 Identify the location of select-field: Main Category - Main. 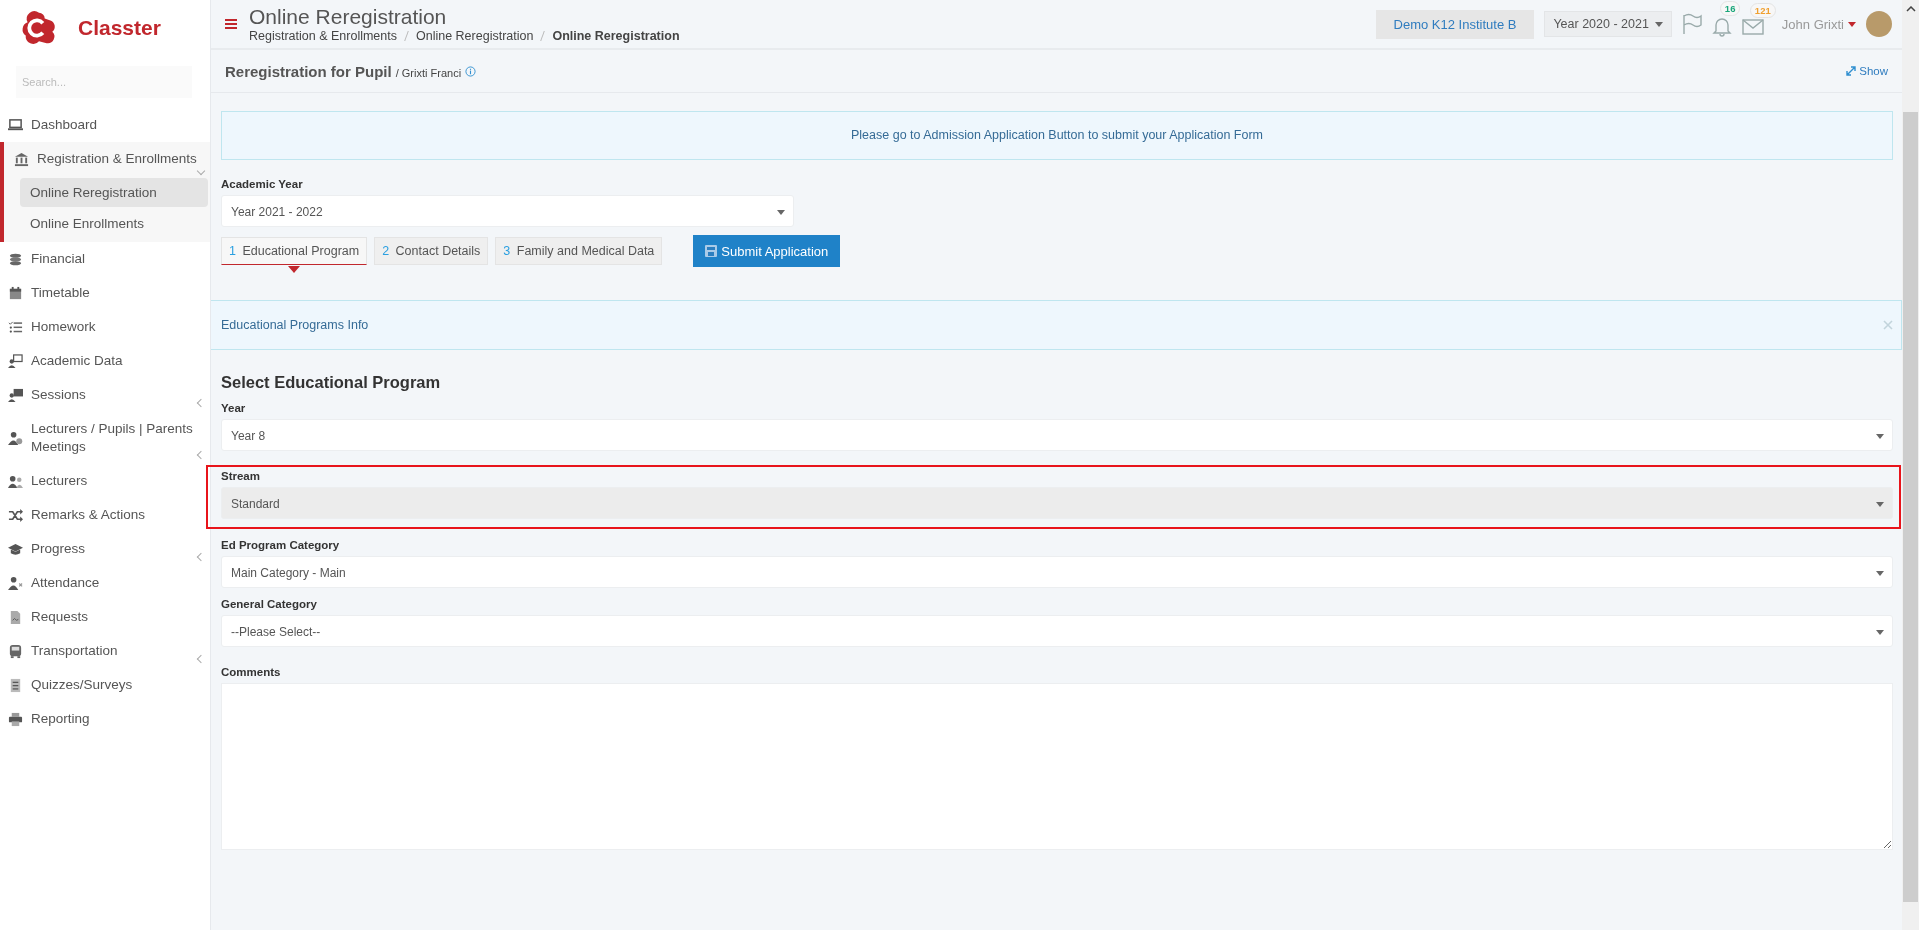
(1057, 572).